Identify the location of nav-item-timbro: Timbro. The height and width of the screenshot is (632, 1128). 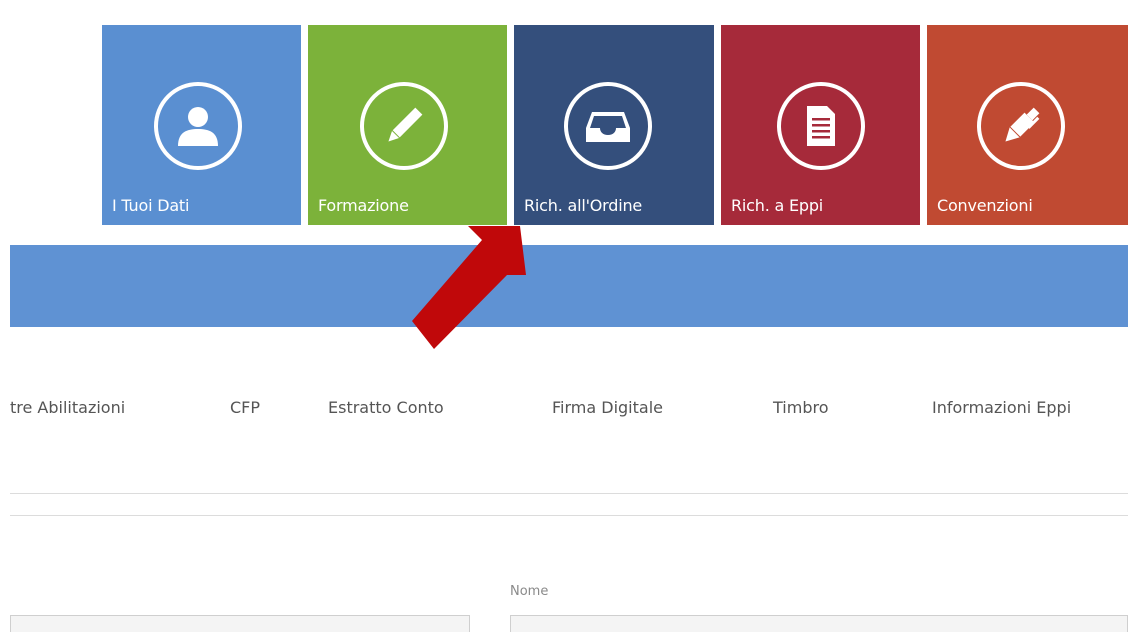
(800, 407).